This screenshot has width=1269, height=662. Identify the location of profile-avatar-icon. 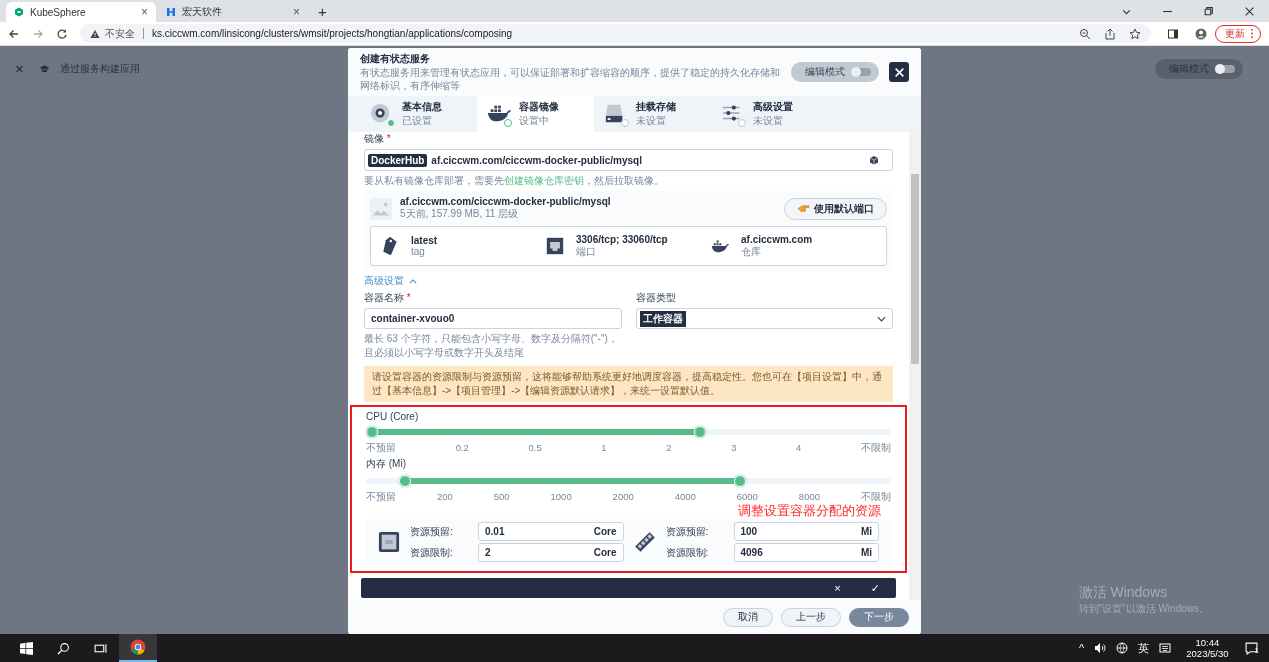
(1201, 33).